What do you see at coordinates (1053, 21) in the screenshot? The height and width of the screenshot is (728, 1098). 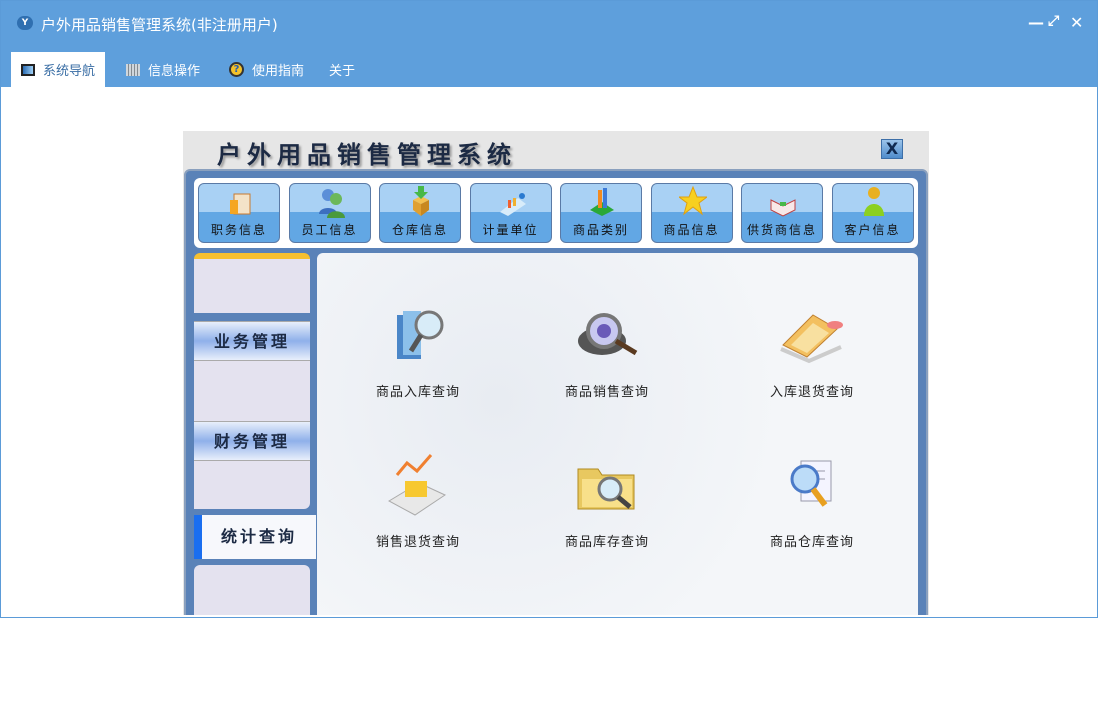 I see `restore-button: ⤢` at bounding box center [1053, 21].